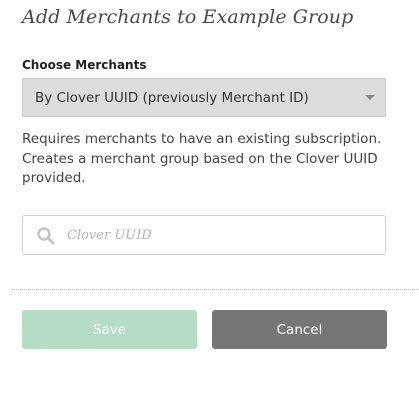 This screenshot has width=419, height=411. What do you see at coordinates (84, 65) in the screenshot?
I see `choose-merchants-label: Choose Merchants` at bounding box center [84, 65].